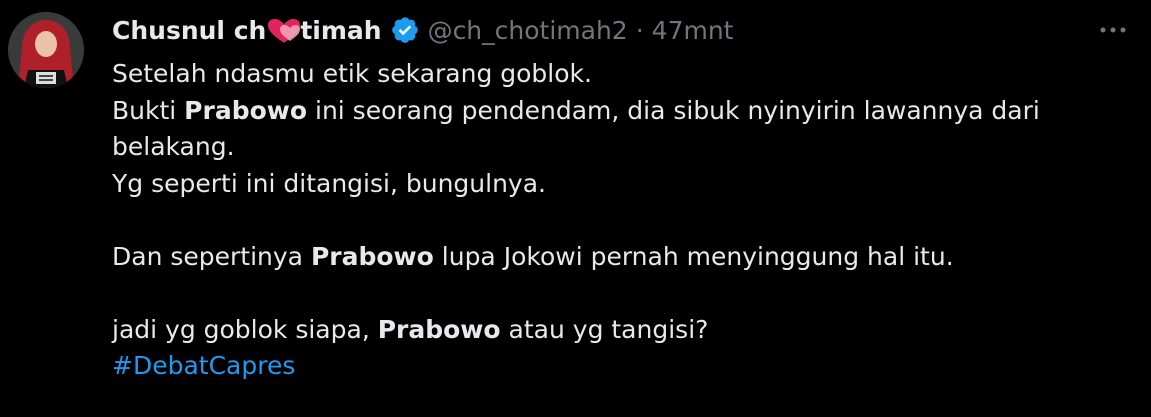 The width and height of the screenshot is (1151, 417). I want to click on text-segment: lupa Jokowi pernah menyinggung hal itu., so click(693, 256).